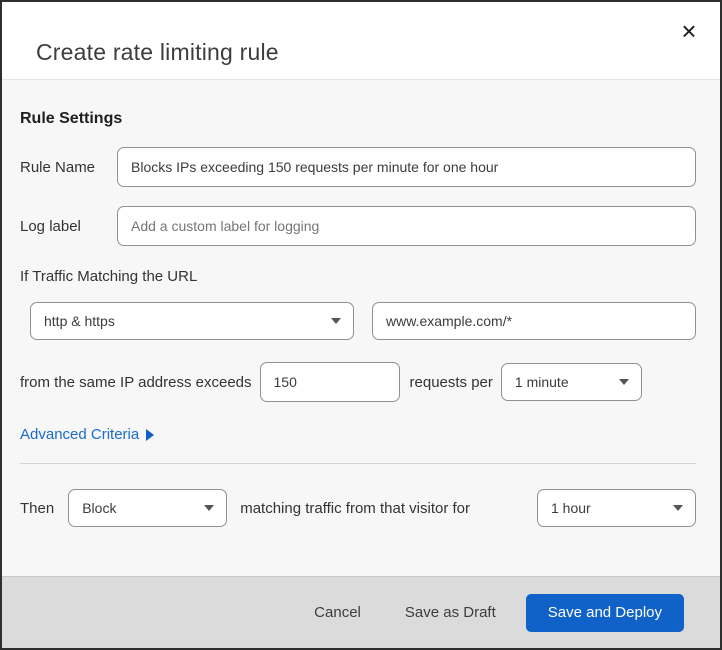 The image size is (722, 650). I want to click on close-icon: ×, so click(689, 31).